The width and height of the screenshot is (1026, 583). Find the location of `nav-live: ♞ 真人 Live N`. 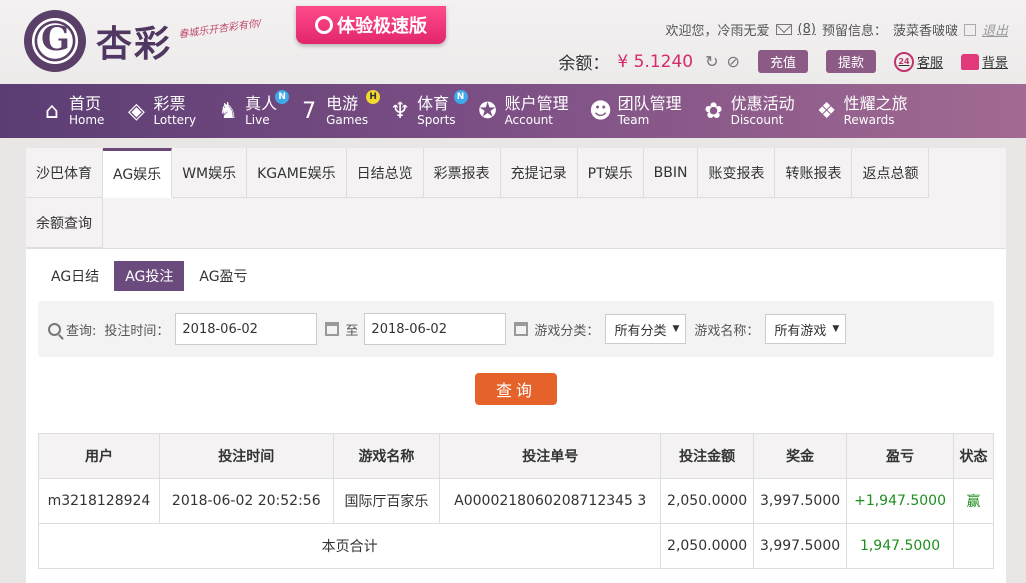

nav-live: ♞ 真人 Live N is located at coordinates (253, 108).